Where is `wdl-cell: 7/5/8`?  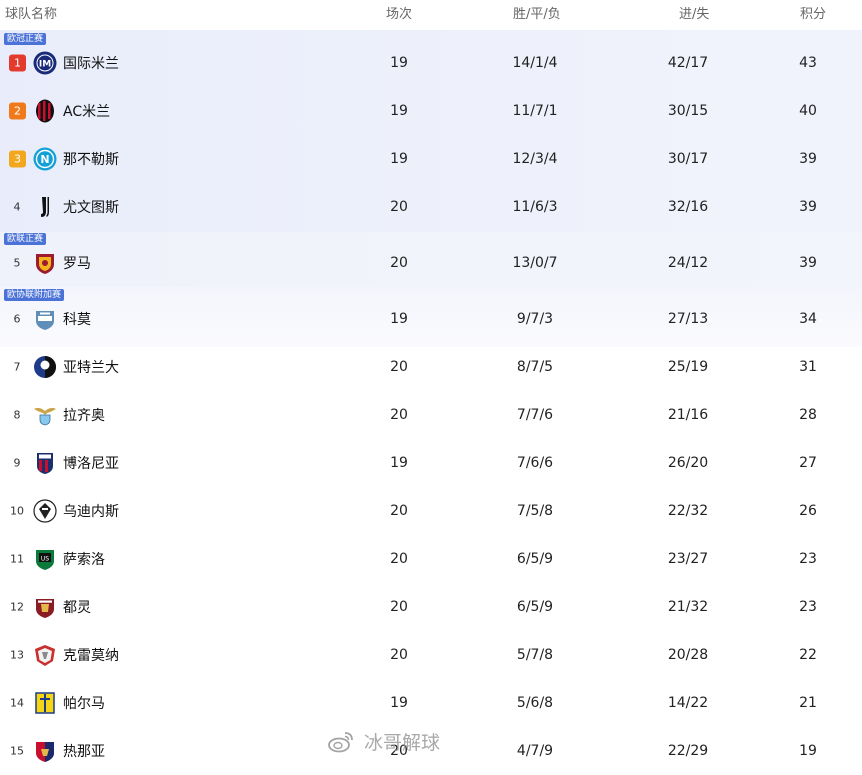
wdl-cell: 7/5/8 is located at coordinates (535, 511).